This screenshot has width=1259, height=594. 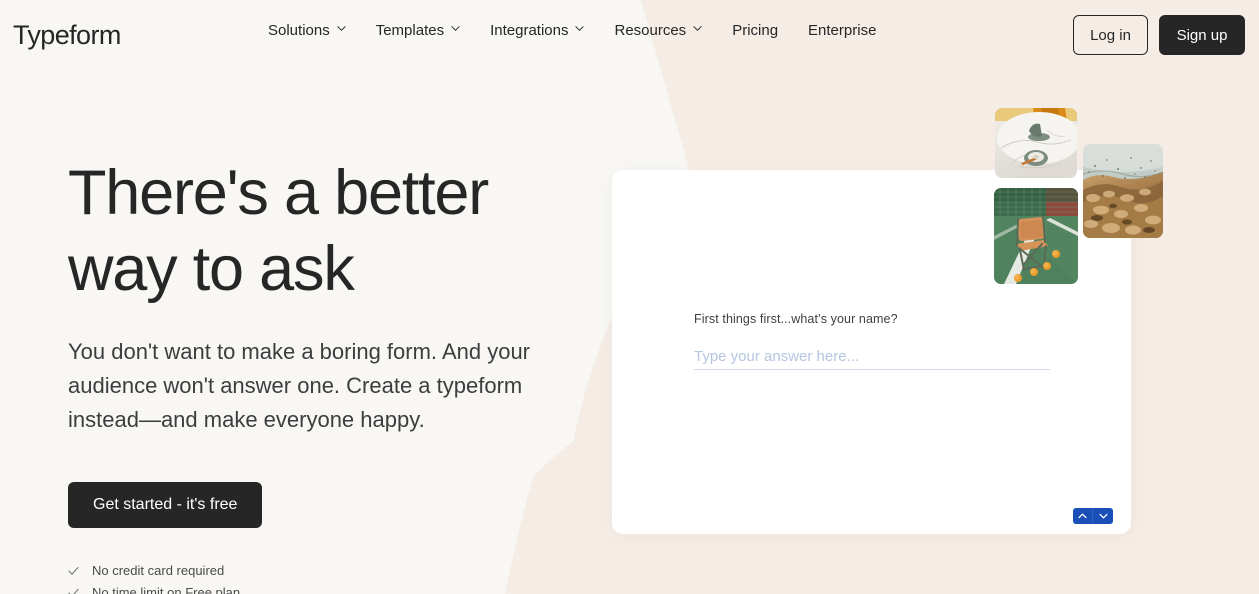 What do you see at coordinates (158, 570) in the screenshot?
I see `perk-label: No credit card required` at bounding box center [158, 570].